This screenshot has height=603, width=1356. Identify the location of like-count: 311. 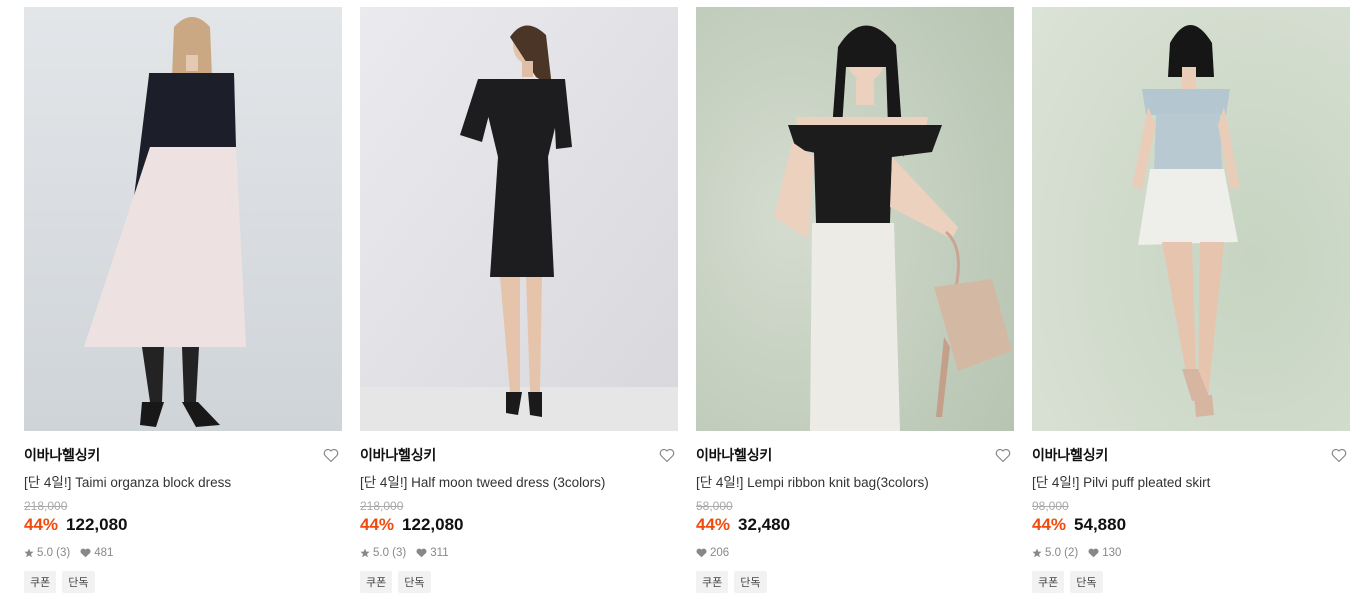
(432, 553).